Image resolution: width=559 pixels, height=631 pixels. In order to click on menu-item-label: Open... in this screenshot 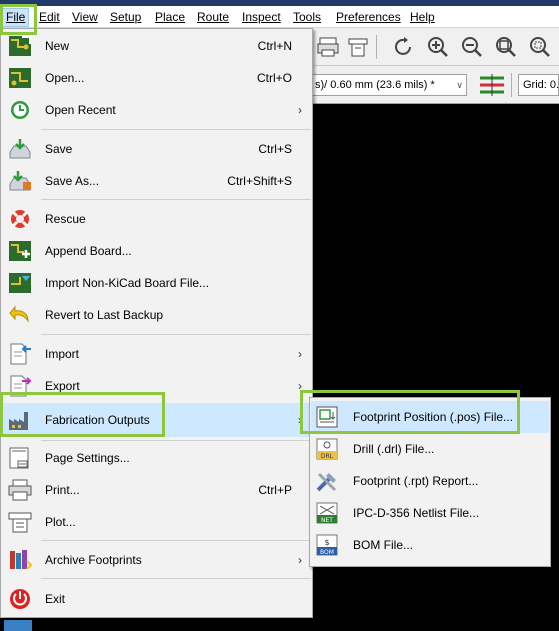, I will do `click(65, 78)`.